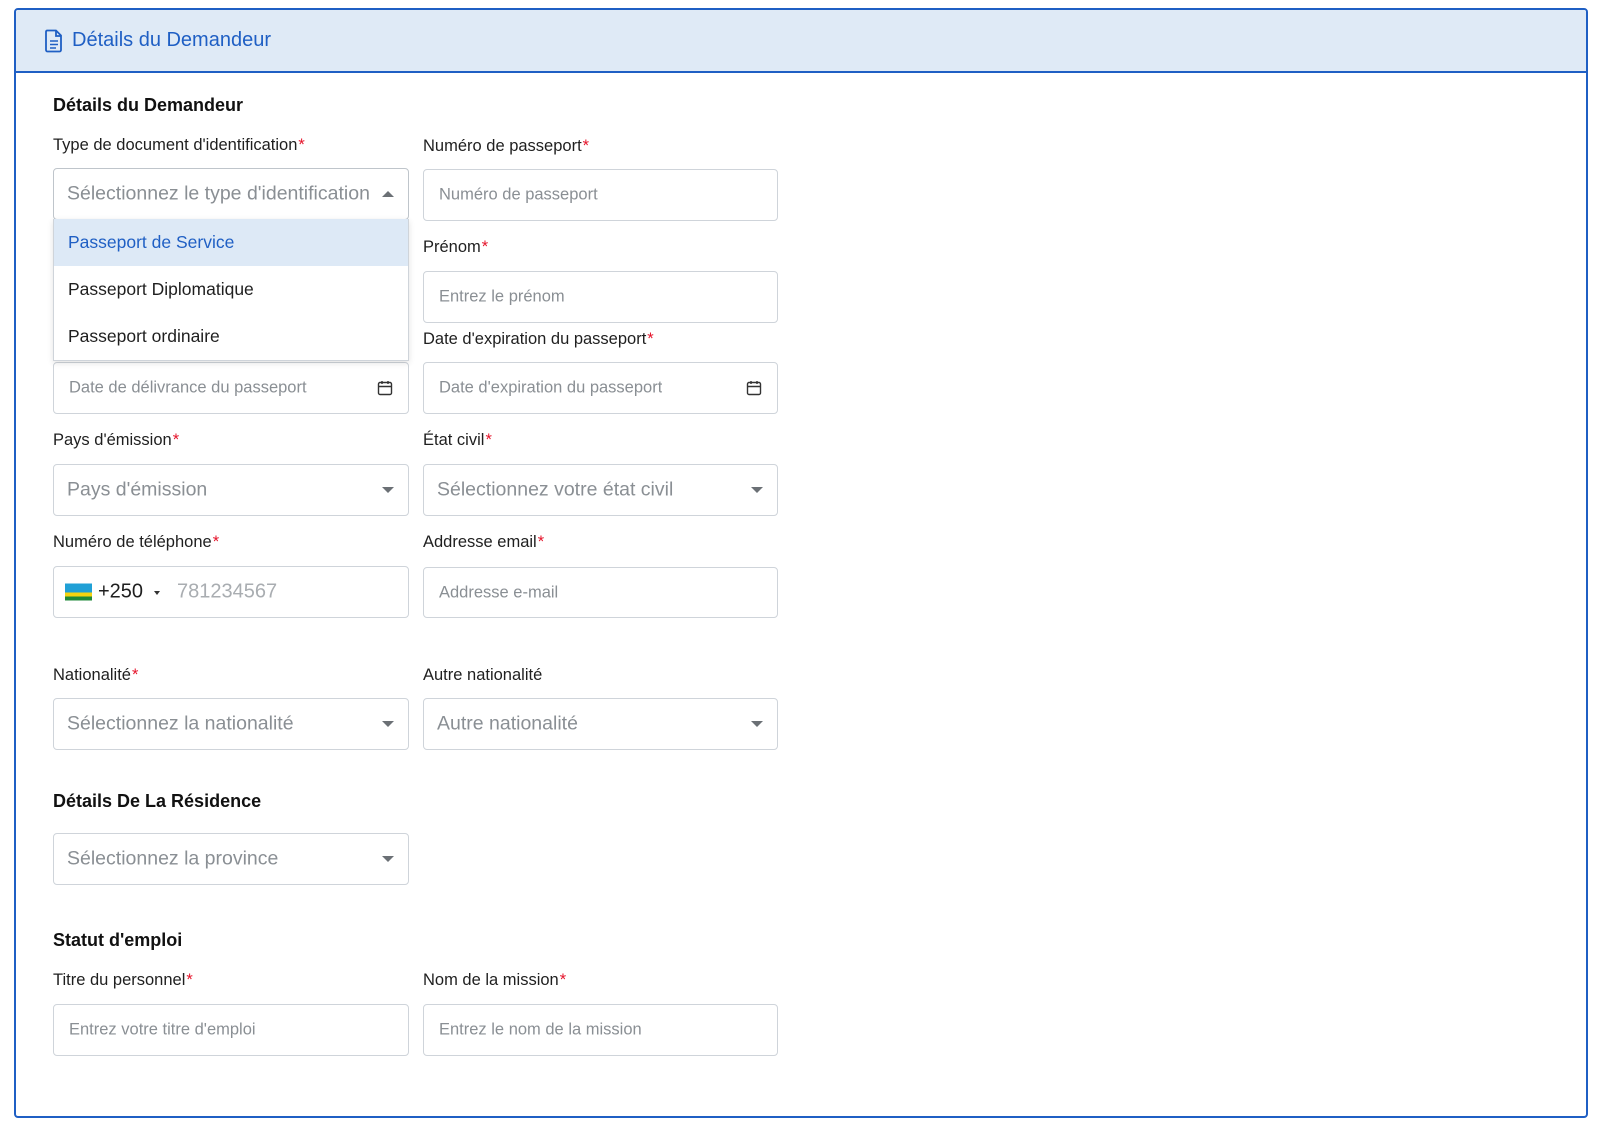  What do you see at coordinates (231, 336) in the screenshot?
I see `id-type-option: Passeport ordinaire` at bounding box center [231, 336].